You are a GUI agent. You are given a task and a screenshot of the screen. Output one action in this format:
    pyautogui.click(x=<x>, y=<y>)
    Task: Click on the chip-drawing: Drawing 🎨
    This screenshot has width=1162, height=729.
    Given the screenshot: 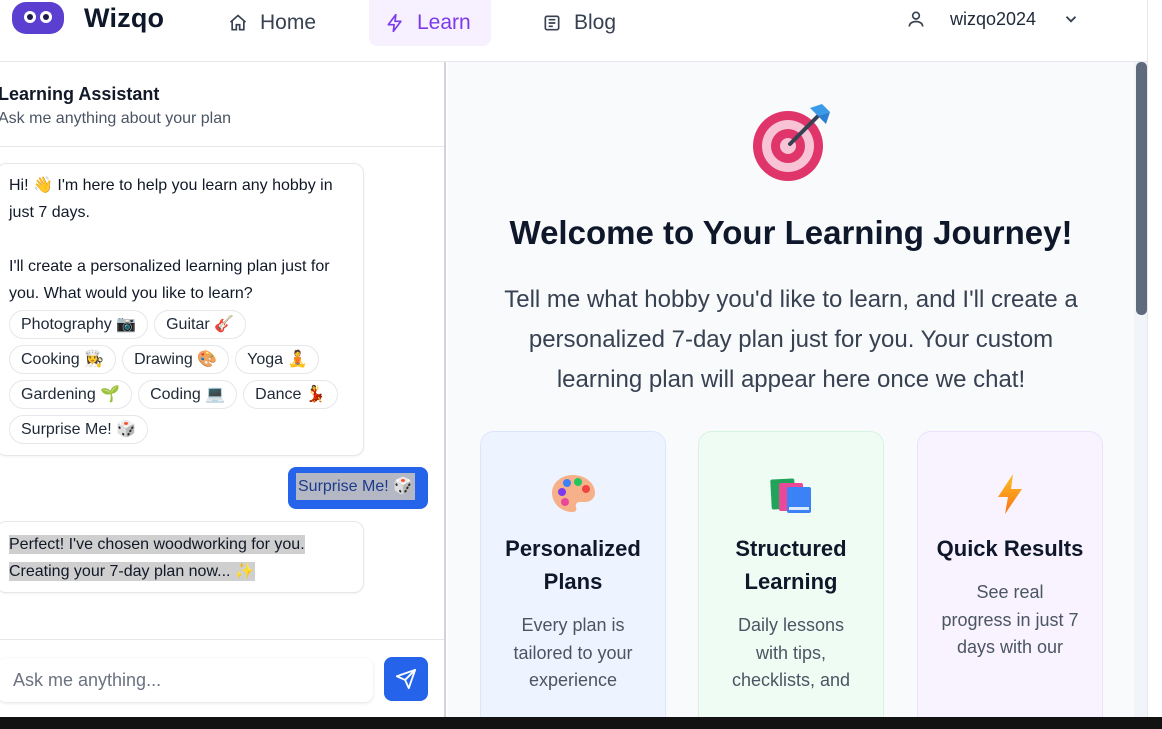 What is the action you would take?
    pyautogui.click(x=176, y=359)
    